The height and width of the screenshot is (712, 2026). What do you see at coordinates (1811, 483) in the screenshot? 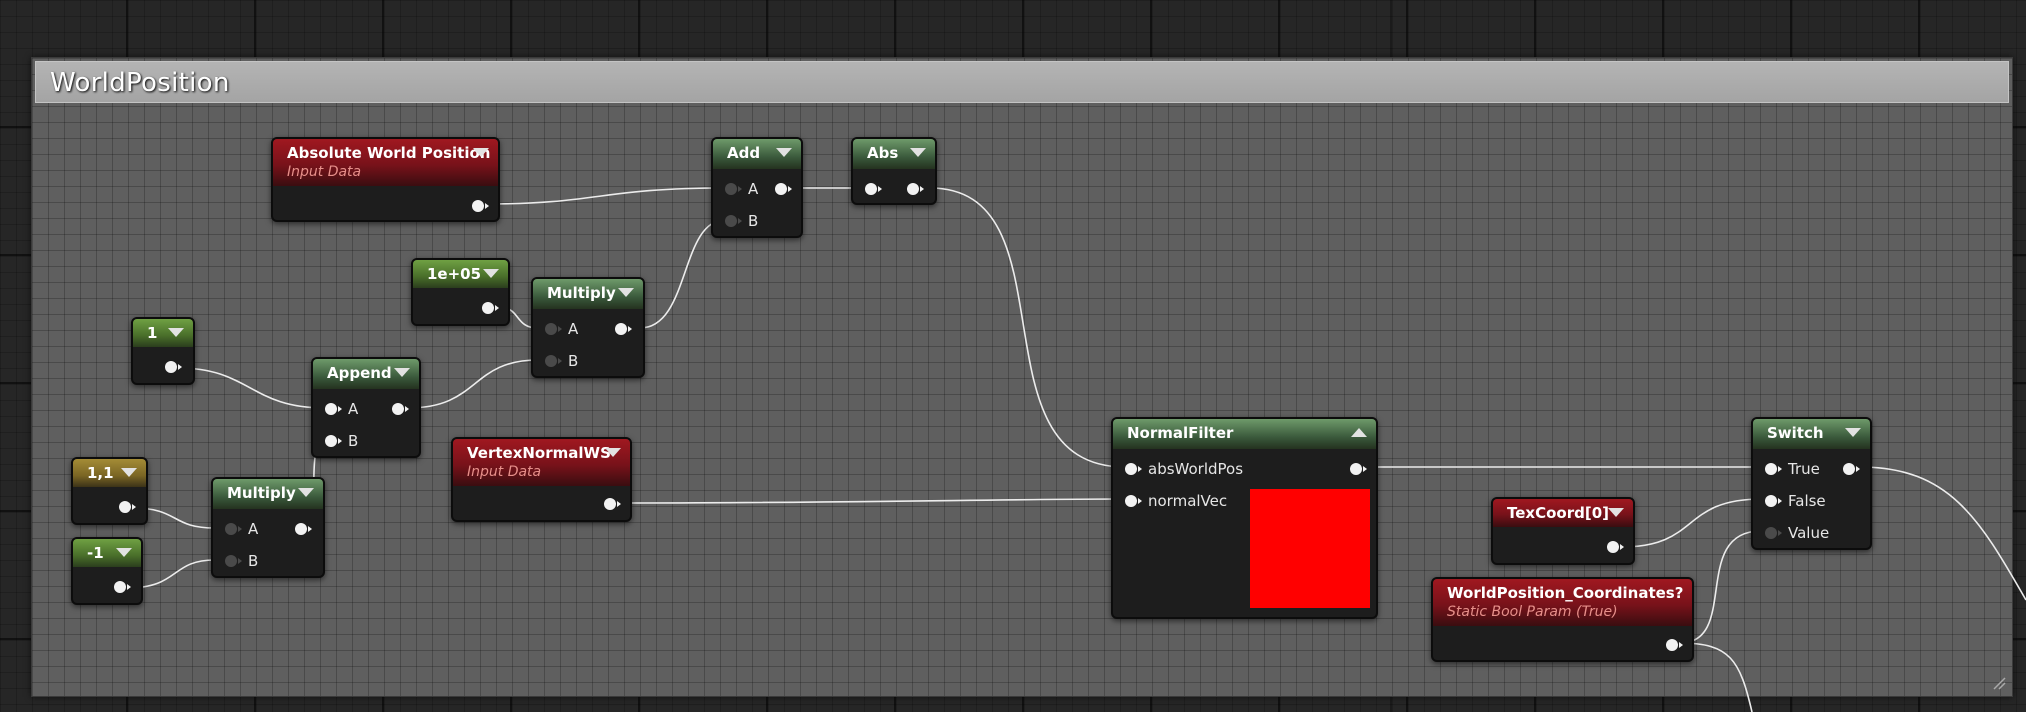
I see `node-switch: Switch True False Value` at bounding box center [1811, 483].